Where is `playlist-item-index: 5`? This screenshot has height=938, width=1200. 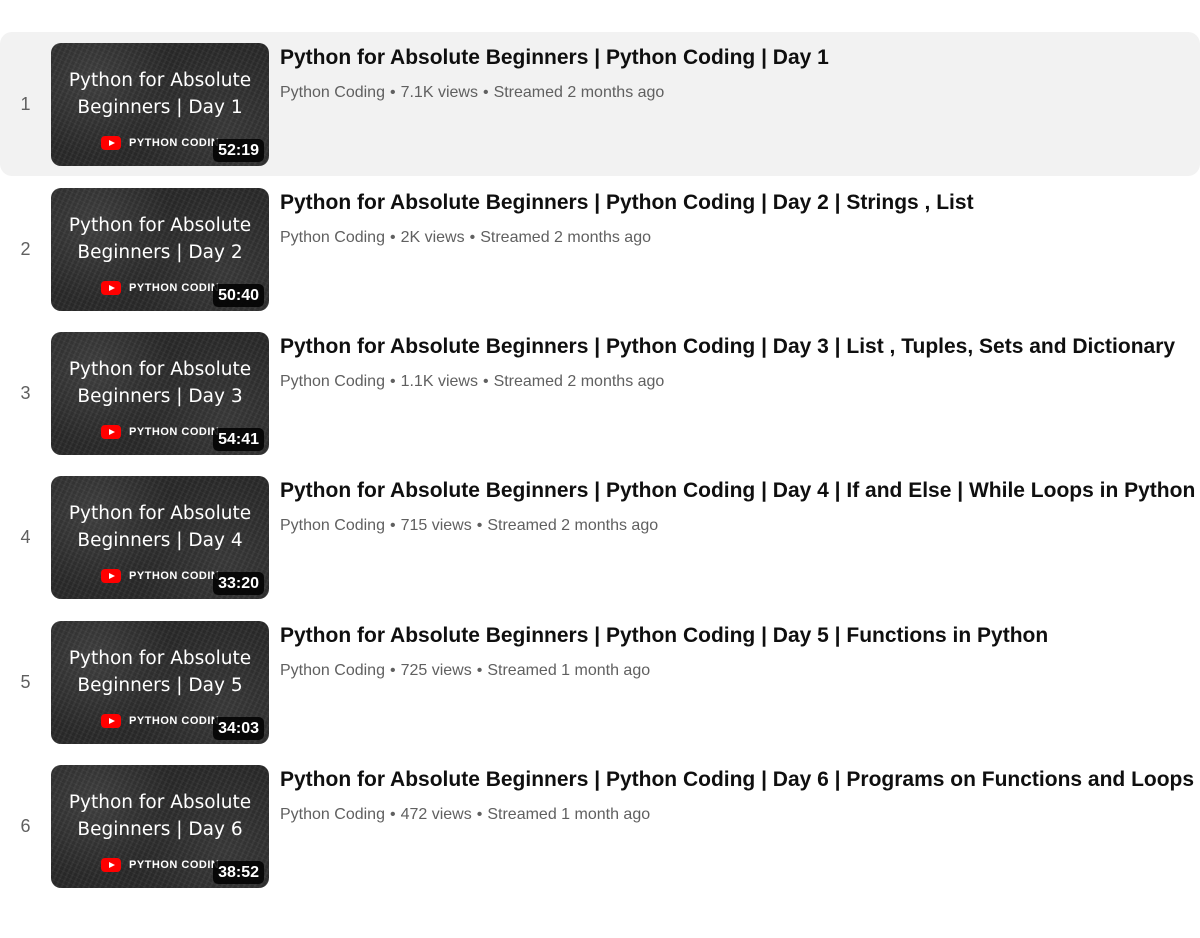 playlist-item-index: 5 is located at coordinates (25, 681).